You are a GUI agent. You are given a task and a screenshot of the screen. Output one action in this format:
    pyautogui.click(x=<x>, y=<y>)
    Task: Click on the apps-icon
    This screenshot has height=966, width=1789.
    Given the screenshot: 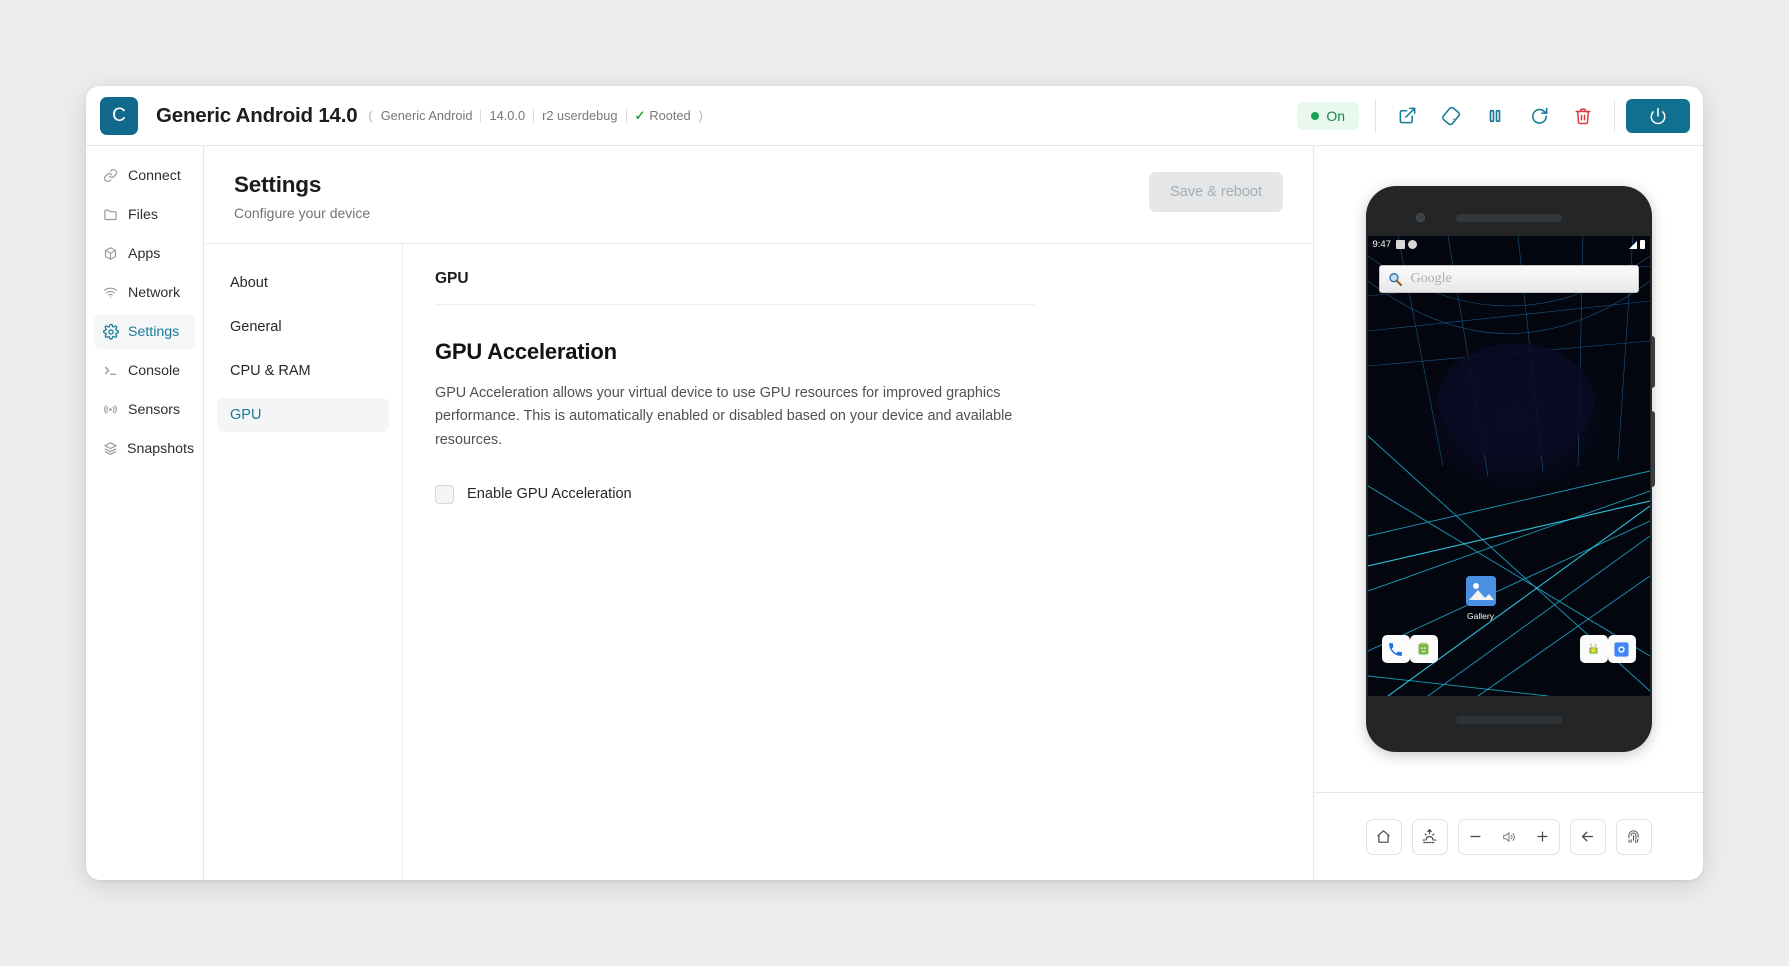 What is the action you would take?
    pyautogui.click(x=1593, y=649)
    